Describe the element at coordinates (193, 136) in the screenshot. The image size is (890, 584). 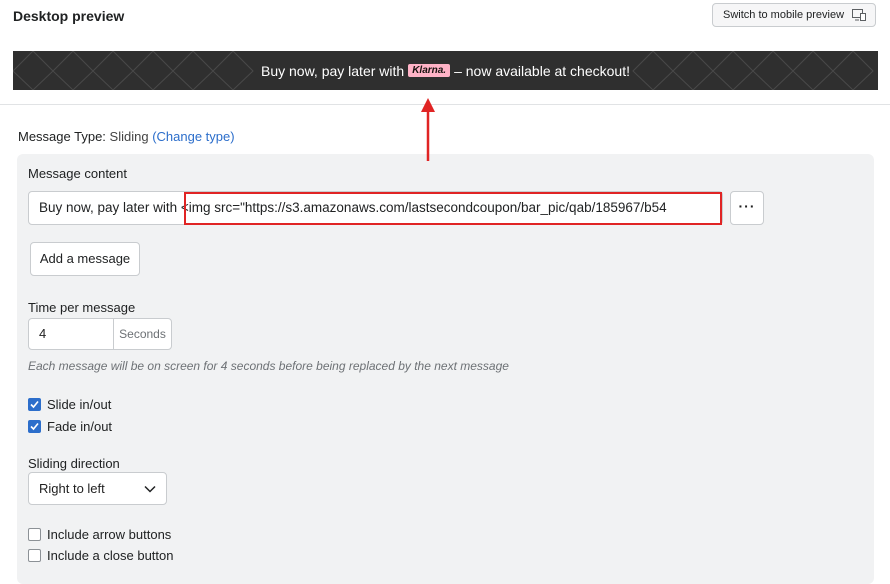
I see `change-type-link: (Change type)` at that location.